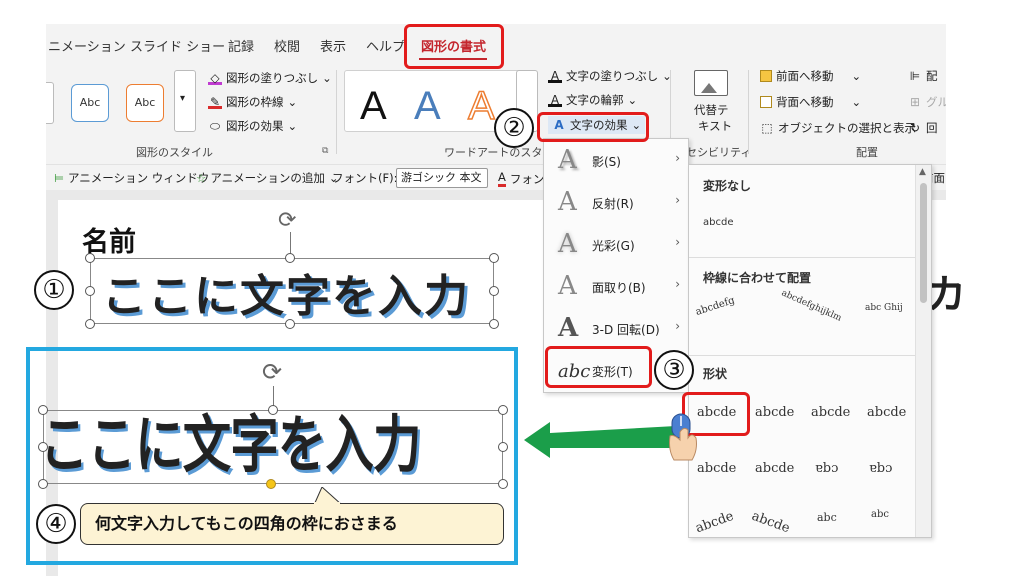 This screenshot has height=576, width=1024. I want to click on rotate-icon: ↻, so click(915, 128).